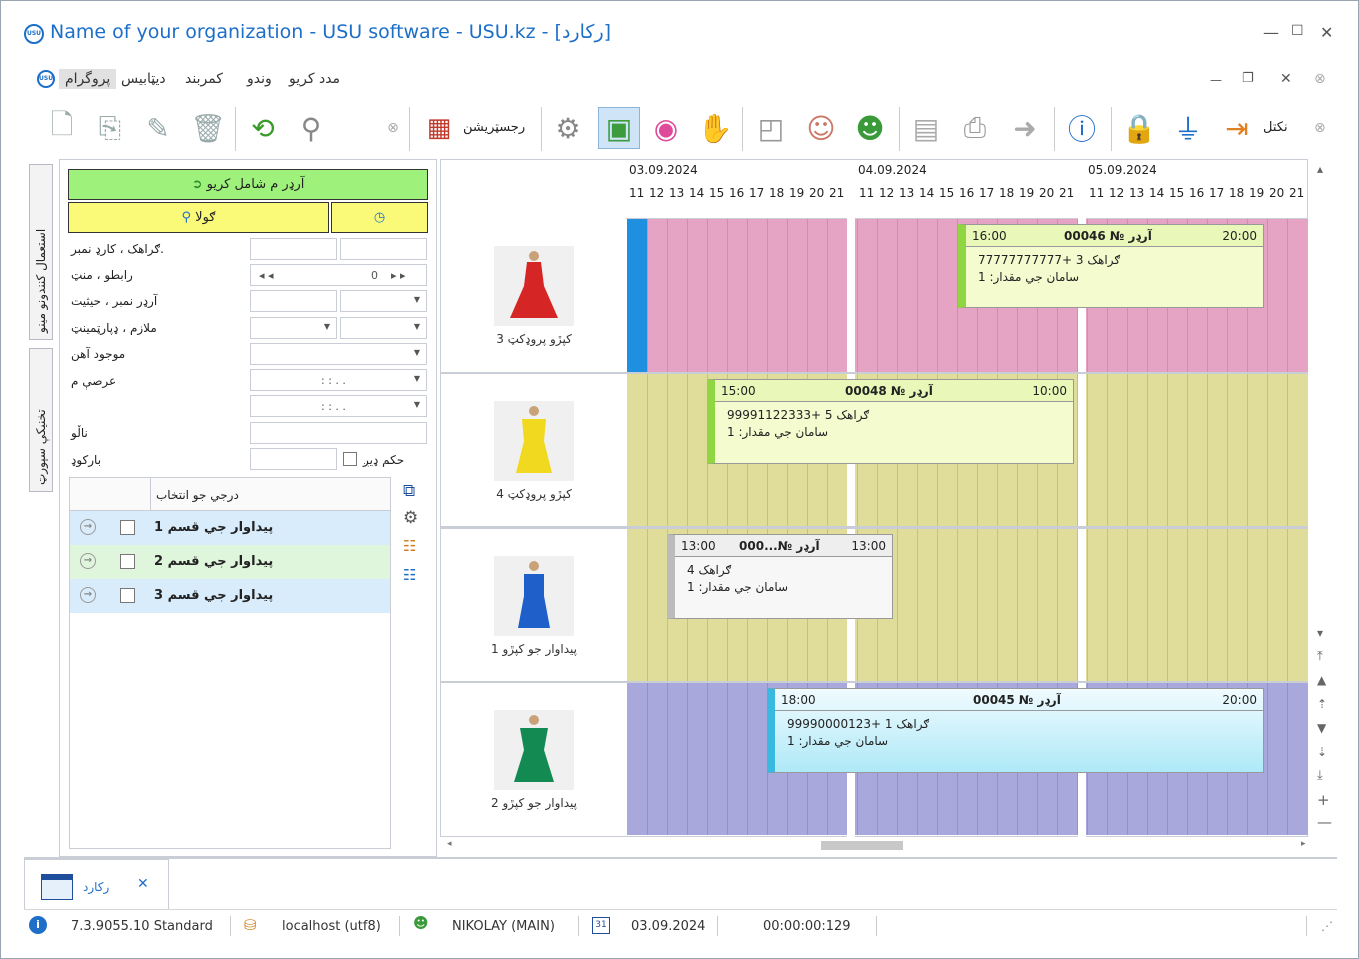 This screenshot has height=959, width=1359. What do you see at coordinates (534, 596) in the screenshot?
I see `product-image` at bounding box center [534, 596].